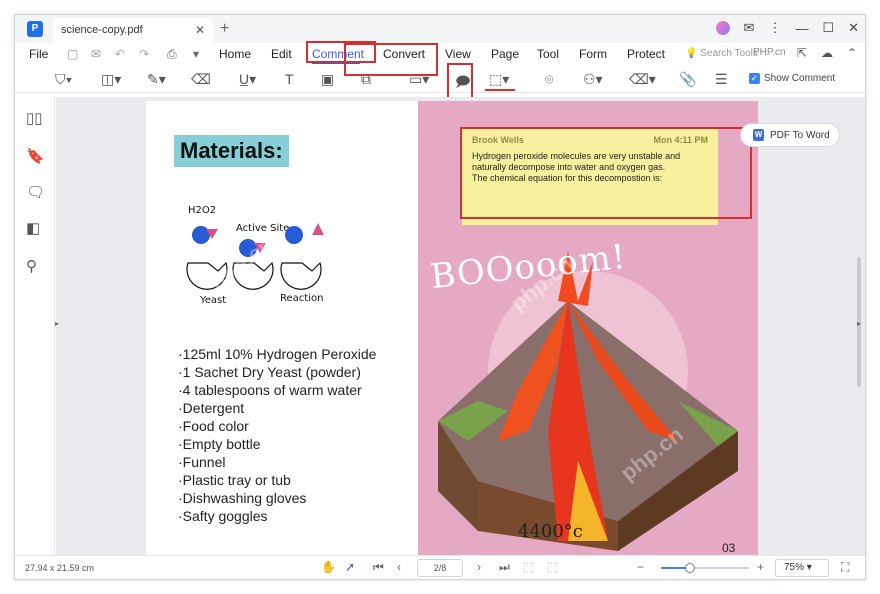  What do you see at coordinates (111, 79) in the screenshot?
I see `sticky-note-tool-icon: ◫▾` at bounding box center [111, 79].